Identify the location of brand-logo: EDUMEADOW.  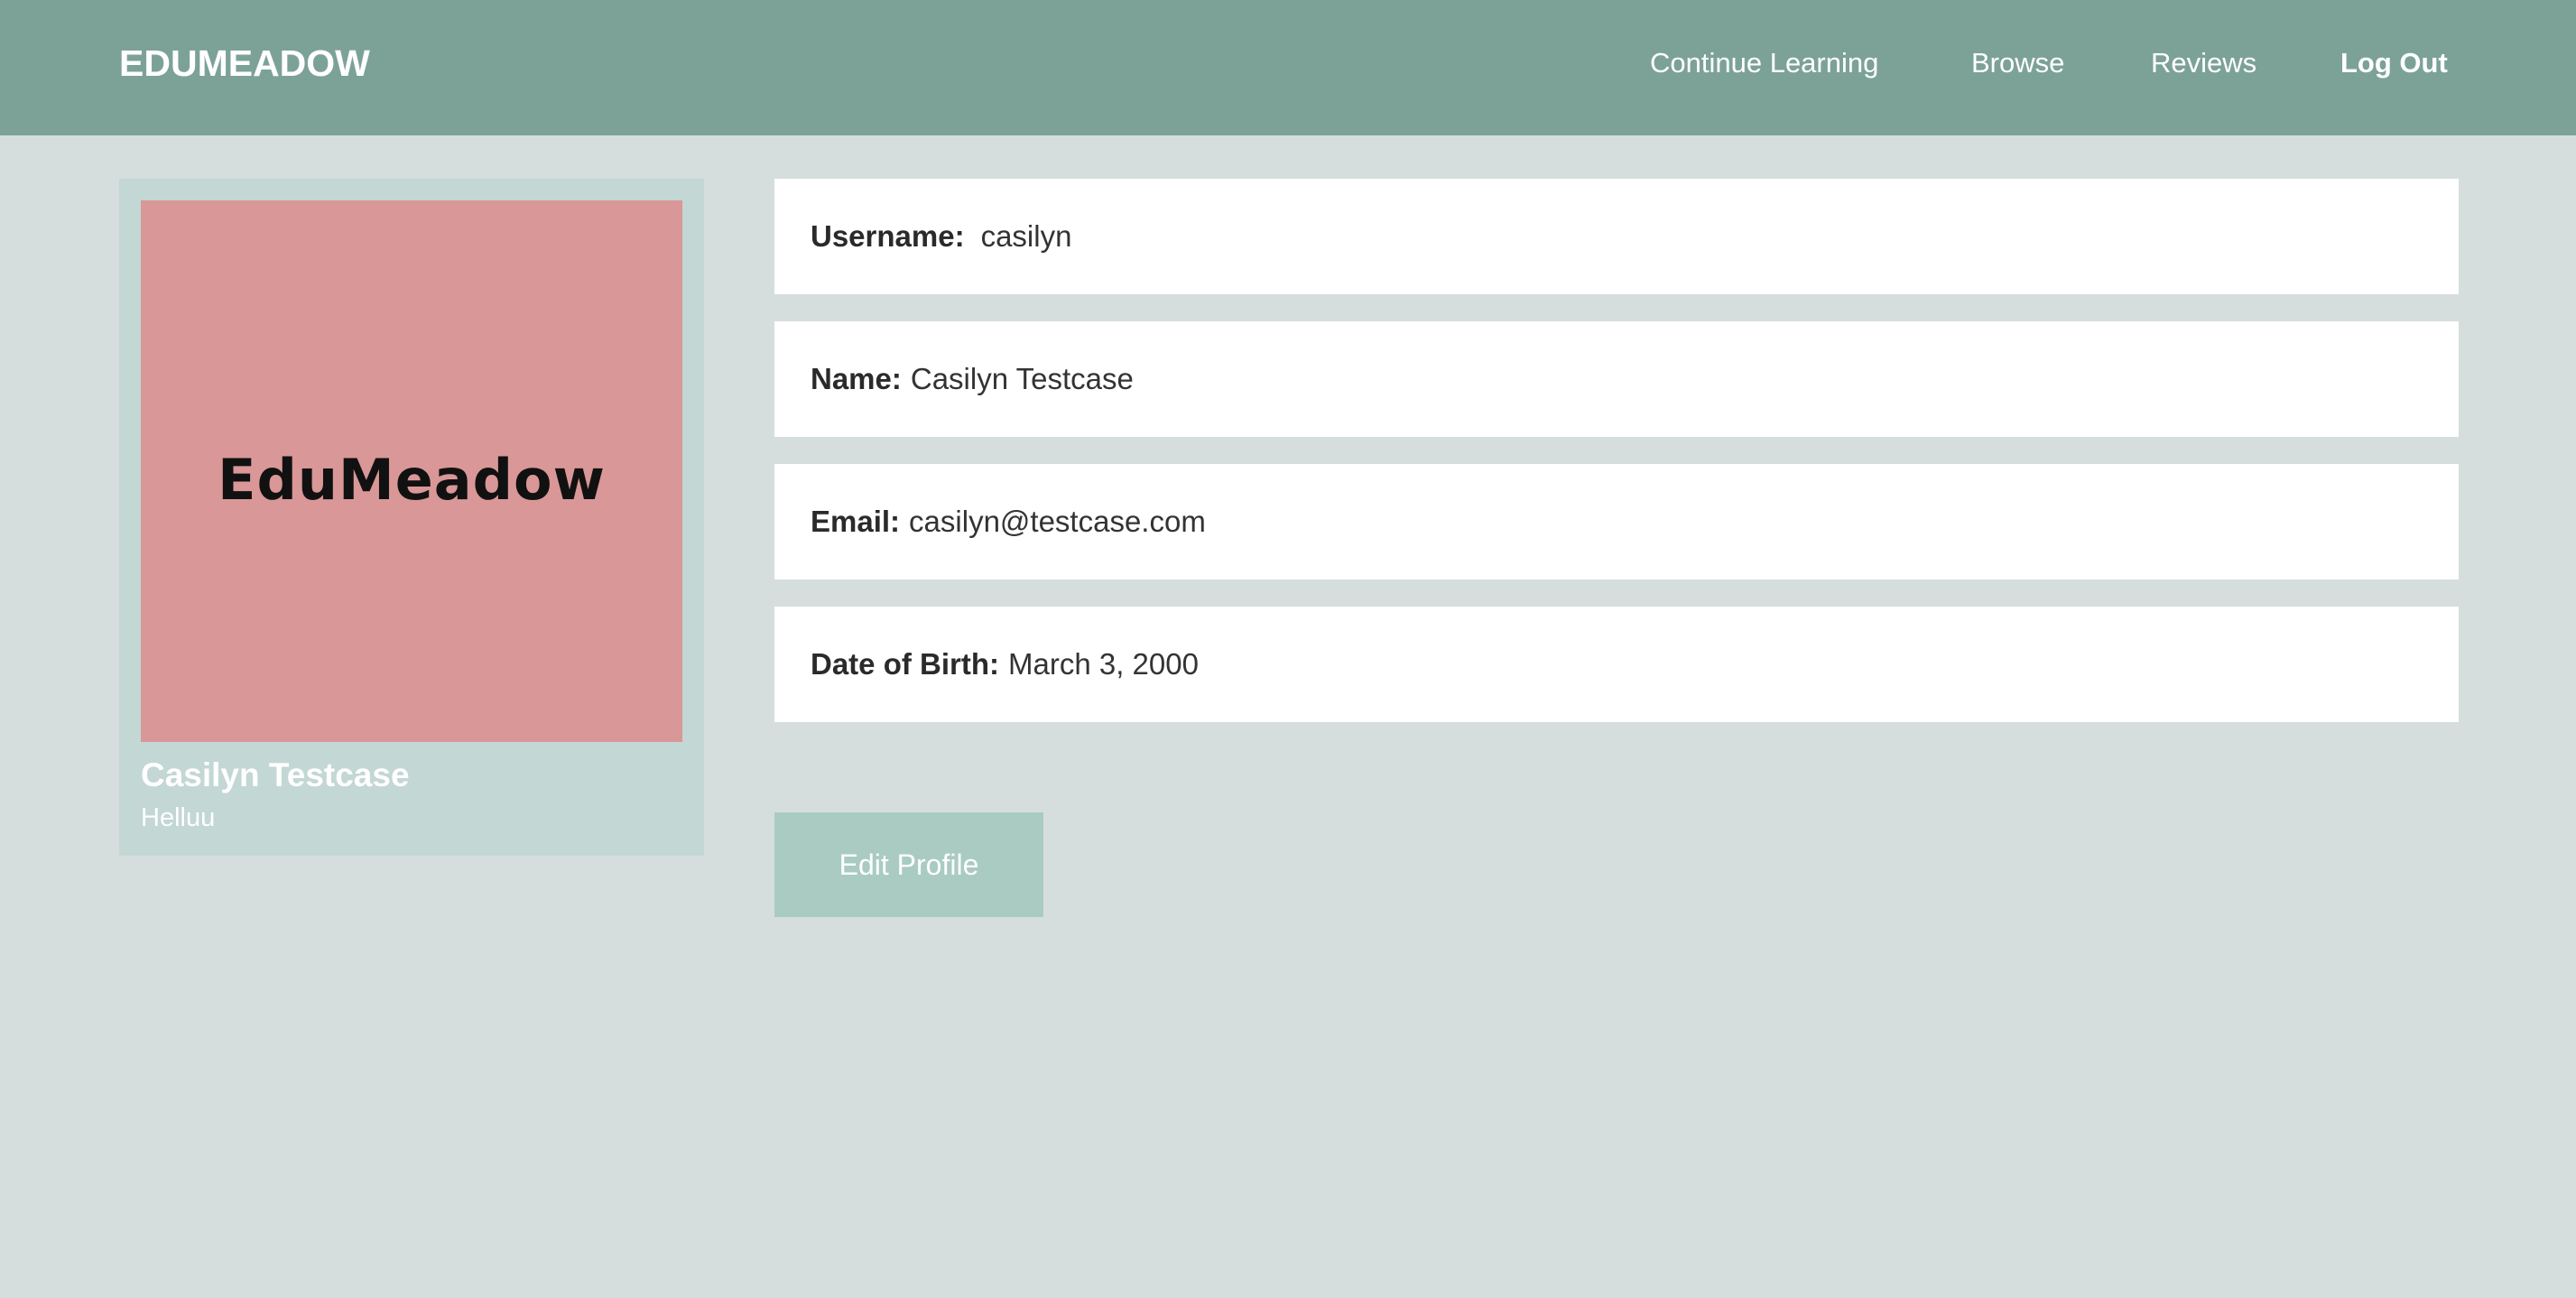
(244, 63).